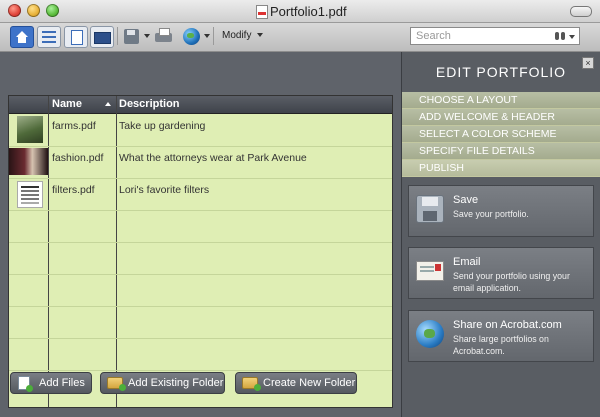 The height and width of the screenshot is (417, 600). I want to click on save-description: Save your portfolio., so click(491, 214).